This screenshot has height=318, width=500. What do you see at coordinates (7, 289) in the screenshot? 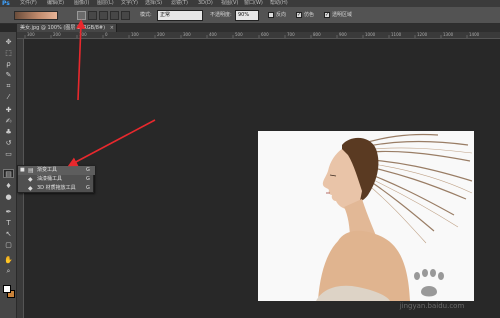
I see `foreground-color-swatch` at bounding box center [7, 289].